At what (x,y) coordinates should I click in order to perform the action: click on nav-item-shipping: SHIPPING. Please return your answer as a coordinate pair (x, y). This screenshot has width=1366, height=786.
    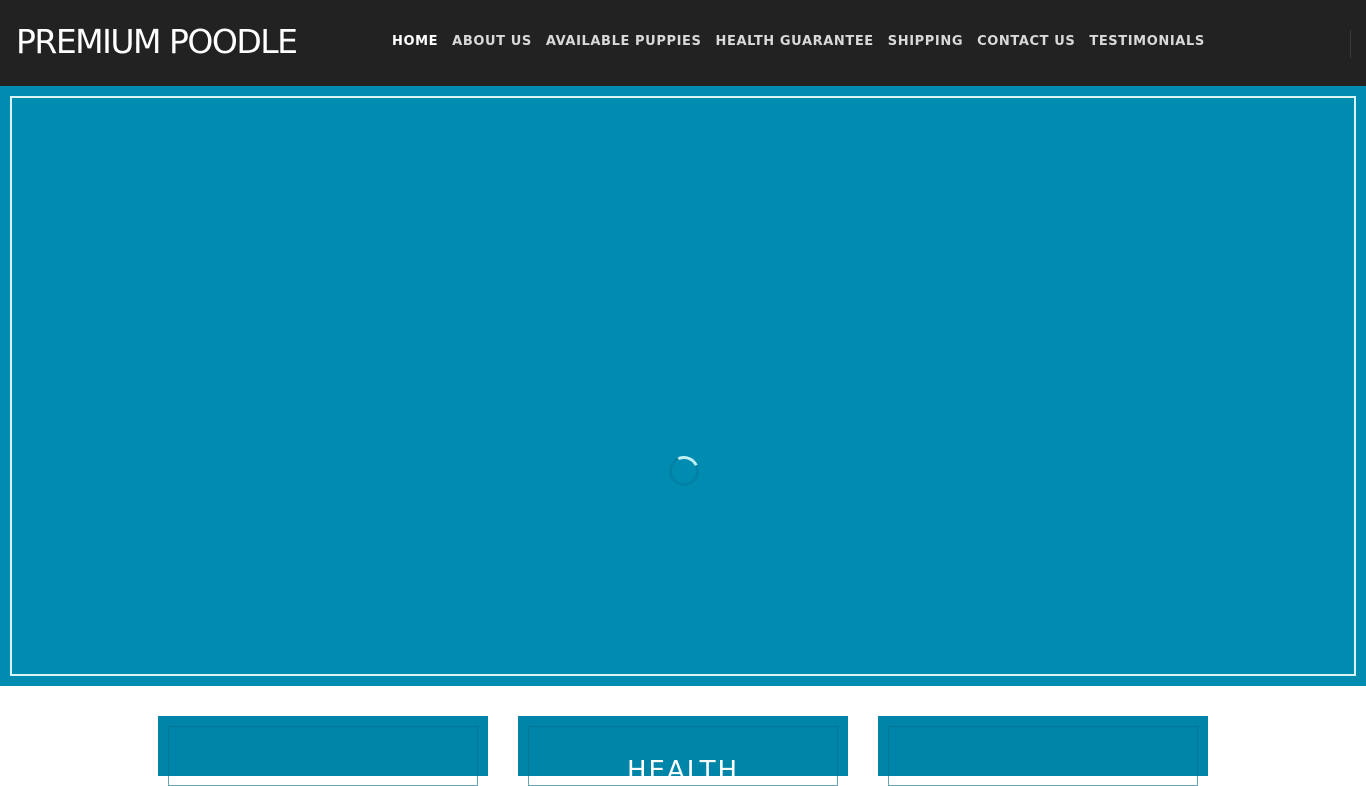
    Looking at the image, I should click on (925, 42).